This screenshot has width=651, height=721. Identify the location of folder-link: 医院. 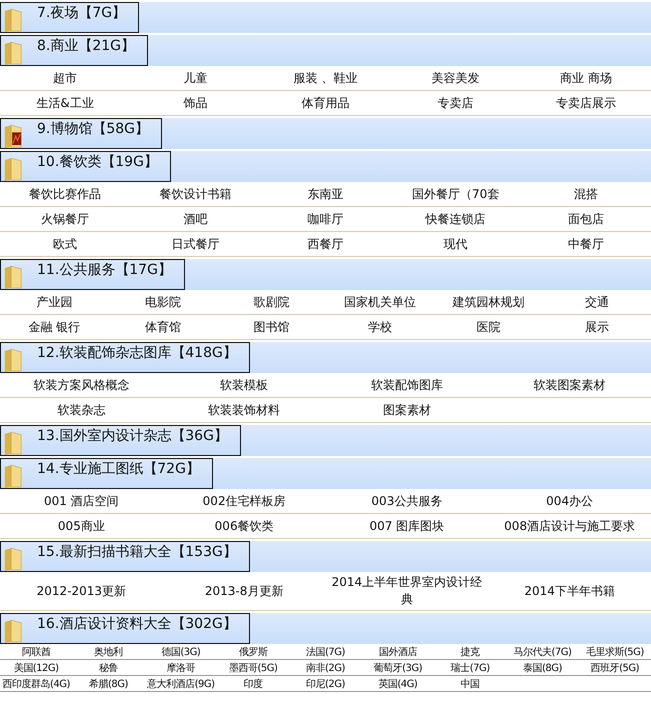
(488, 327).